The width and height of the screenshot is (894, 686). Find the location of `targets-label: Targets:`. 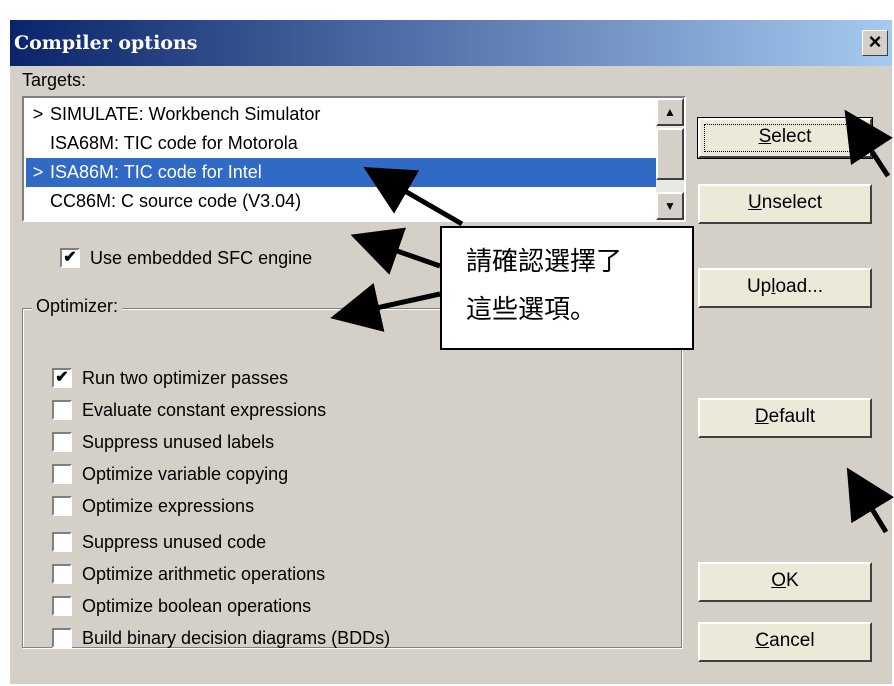

targets-label: Targets: is located at coordinates (54, 80).